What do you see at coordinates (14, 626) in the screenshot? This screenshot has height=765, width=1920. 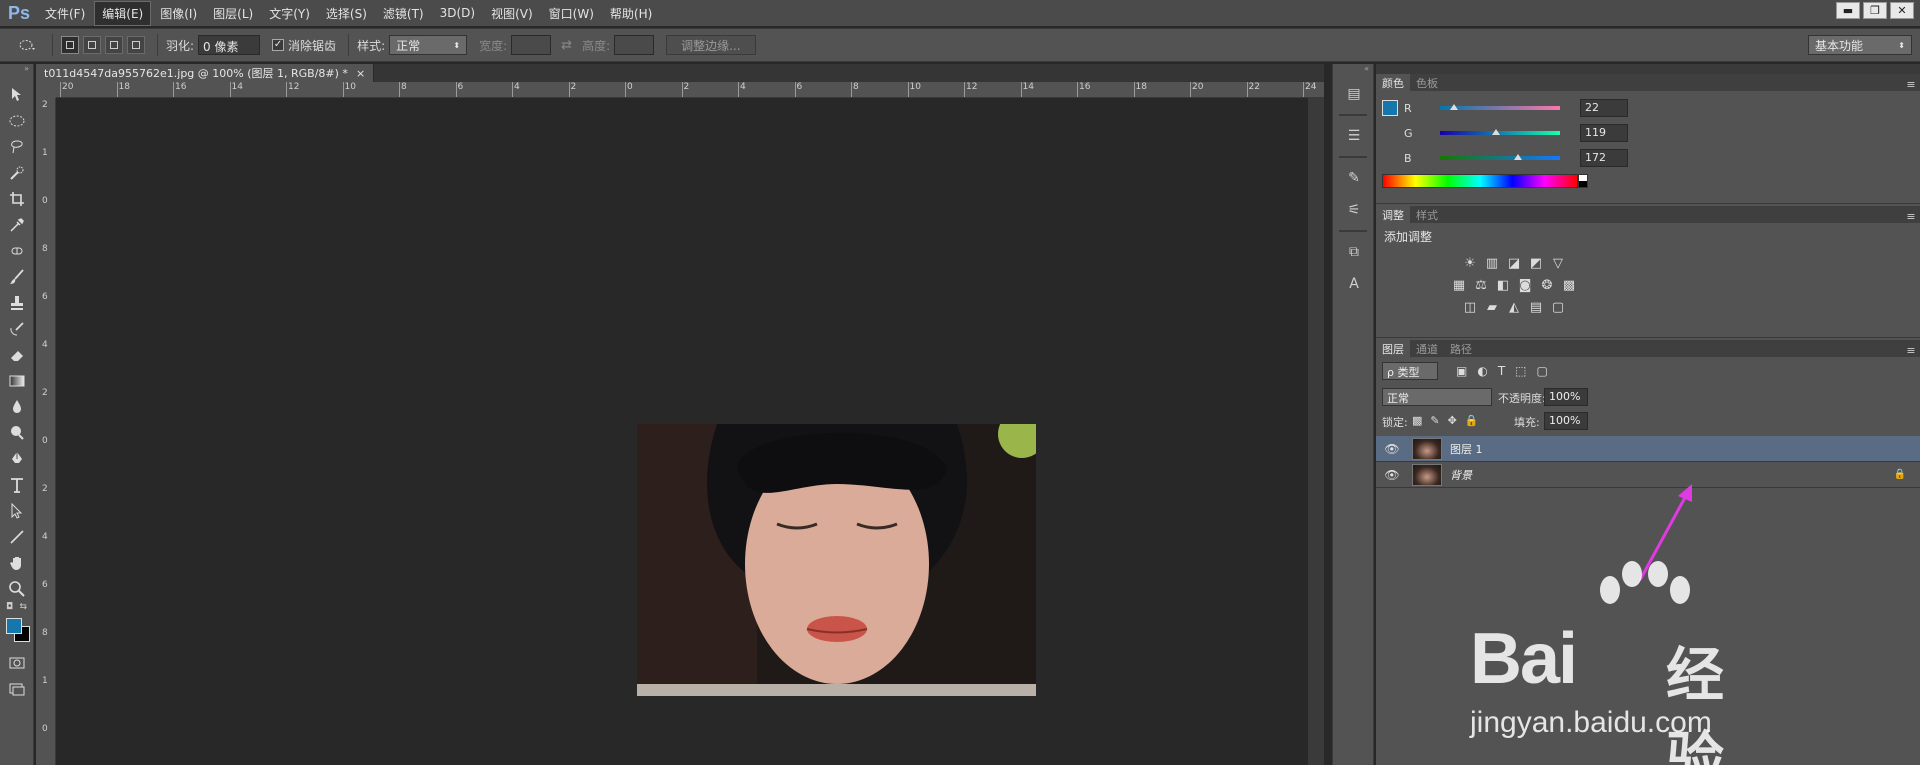 I see `foreground-color-swatch` at bounding box center [14, 626].